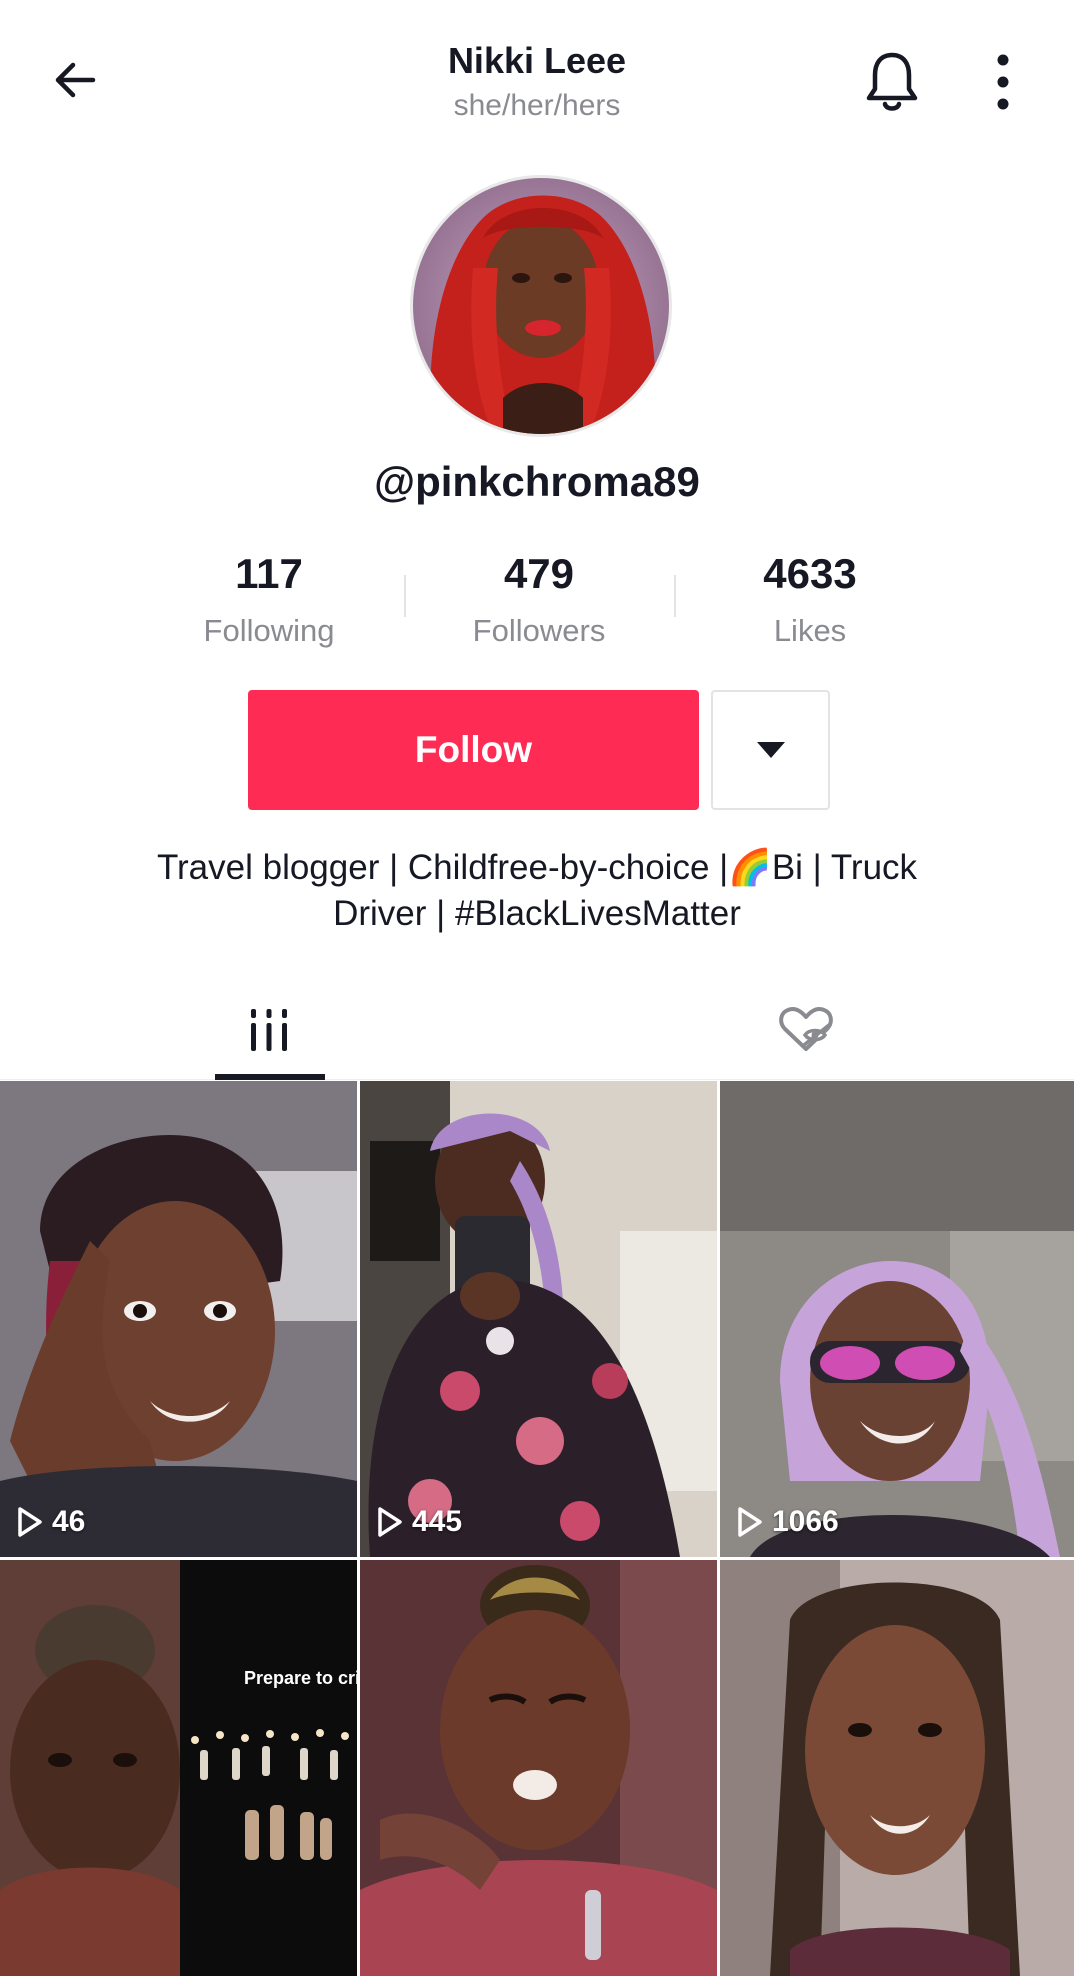 The image size is (1074, 1976). Describe the element at coordinates (537, 913) in the screenshot. I see `bio-line: Driver | #BlackLivesMatter` at that location.